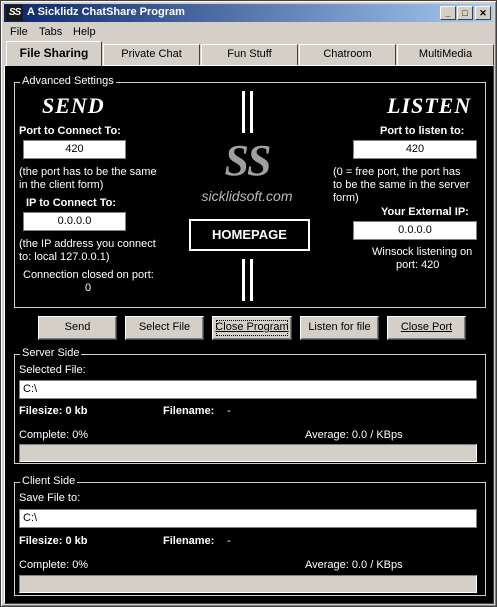  What do you see at coordinates (422, 131) in the screenshot?
I see `listen-port-label: Port to listen to:` at bounding box center [422, 131].